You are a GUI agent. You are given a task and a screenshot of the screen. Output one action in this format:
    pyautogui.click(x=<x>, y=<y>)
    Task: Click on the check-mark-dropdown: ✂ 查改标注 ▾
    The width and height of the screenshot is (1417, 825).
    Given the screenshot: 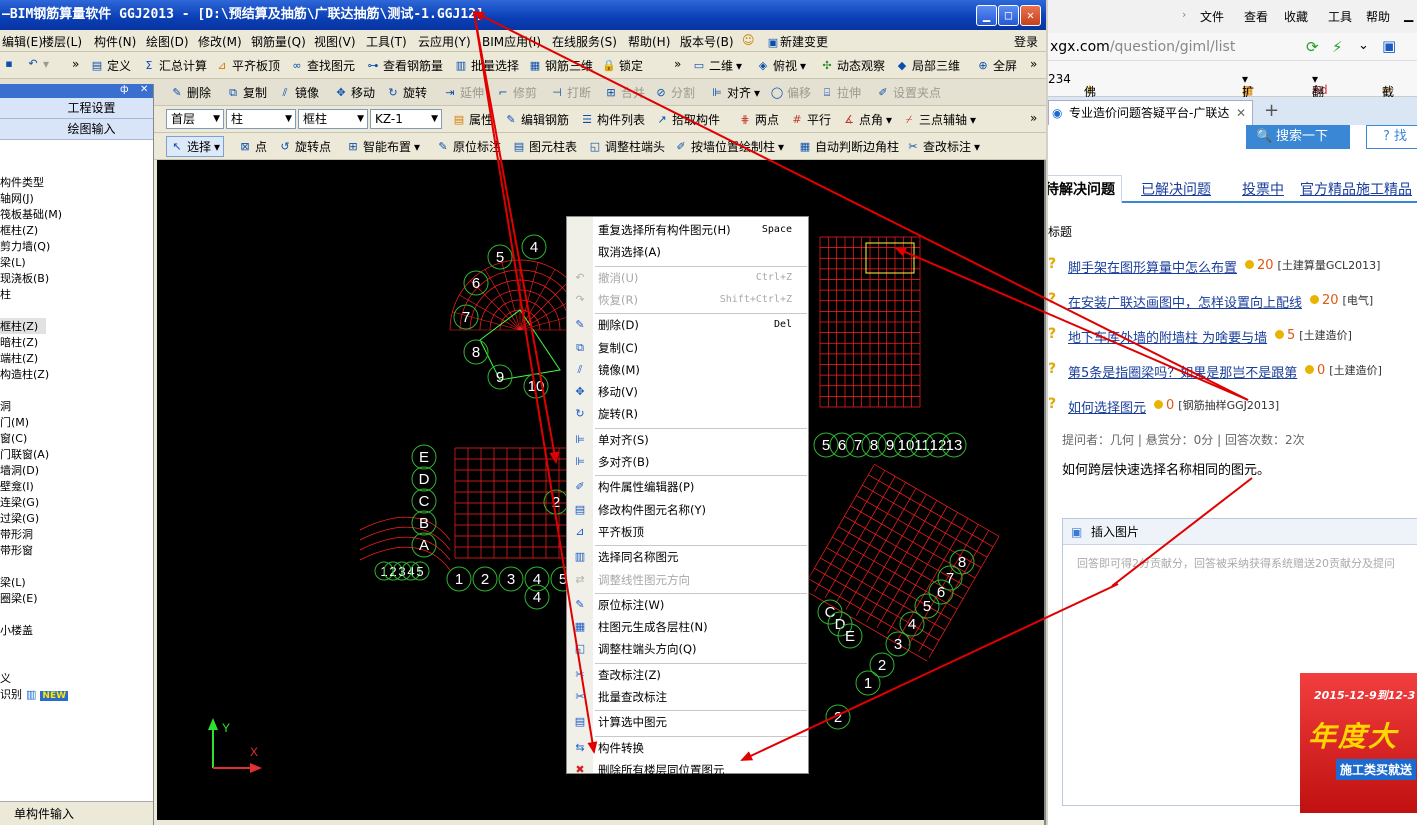 What is the action you would take?
    pyautogui.click(x=943, y=146)
    